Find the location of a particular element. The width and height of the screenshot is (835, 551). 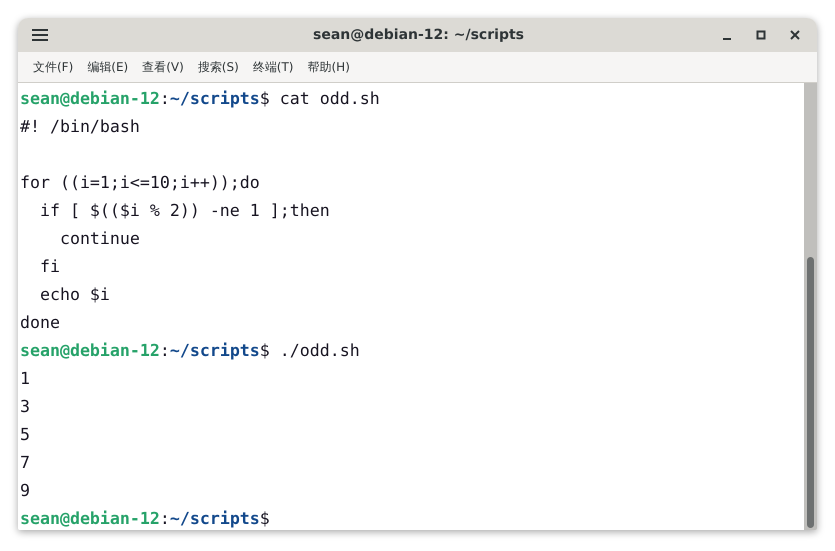

output-line: 5 is located at coordinates (25, 434).